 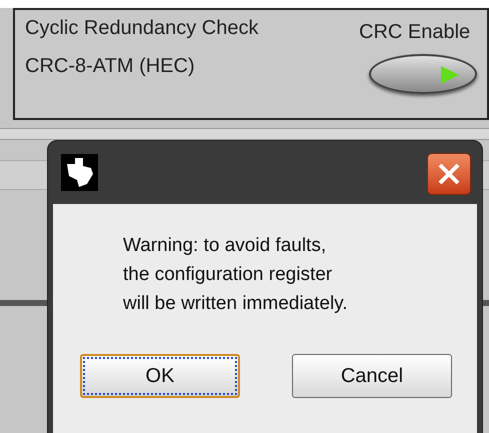 I want to click on indicator-icon, so click(x=450, y=75).